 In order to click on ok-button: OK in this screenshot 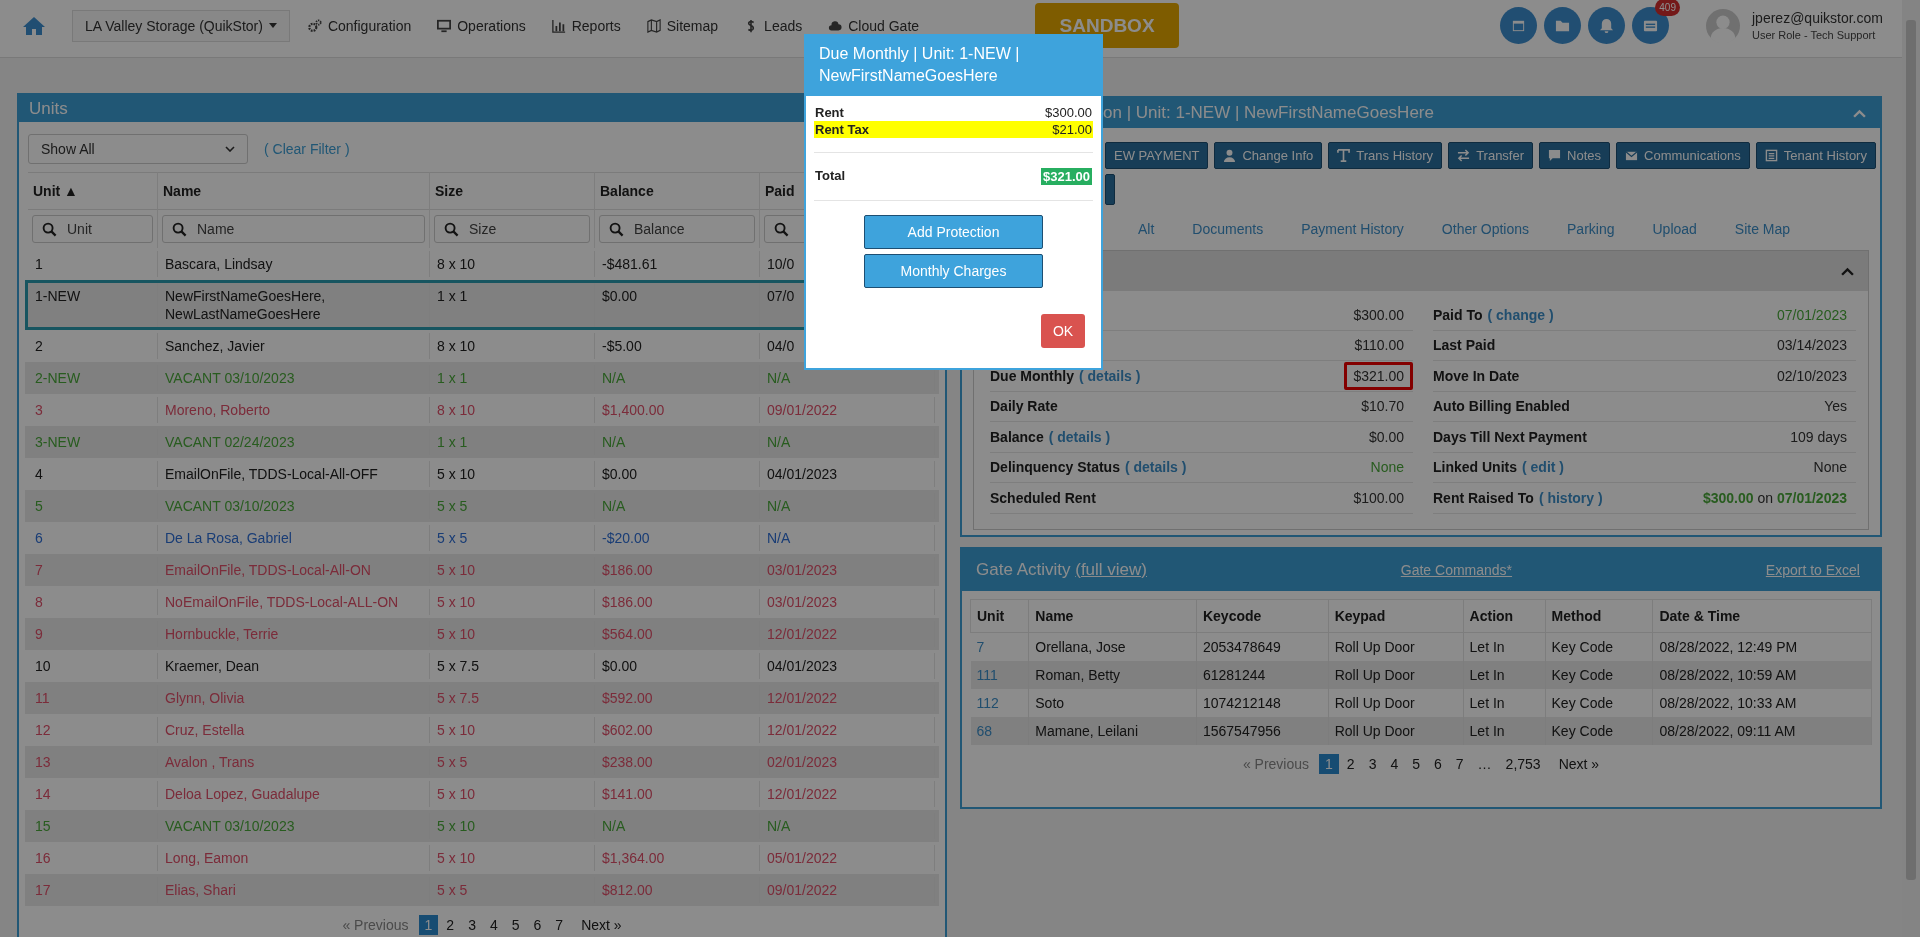, I will do `click(1063, 331)`.